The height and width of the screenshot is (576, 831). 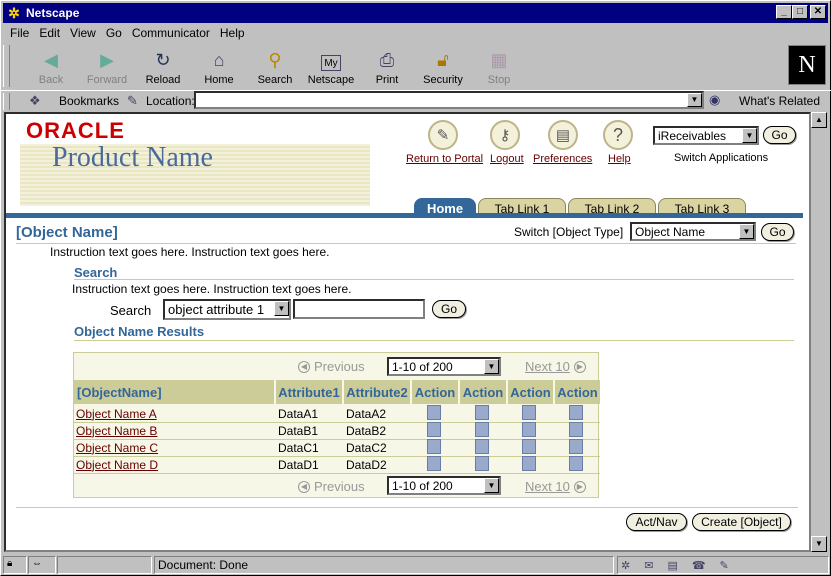 What do you see at coordinates (779, 101) in the screenshot?
I see `whats-related-button: What's Related` at bounding box center [779, 101].